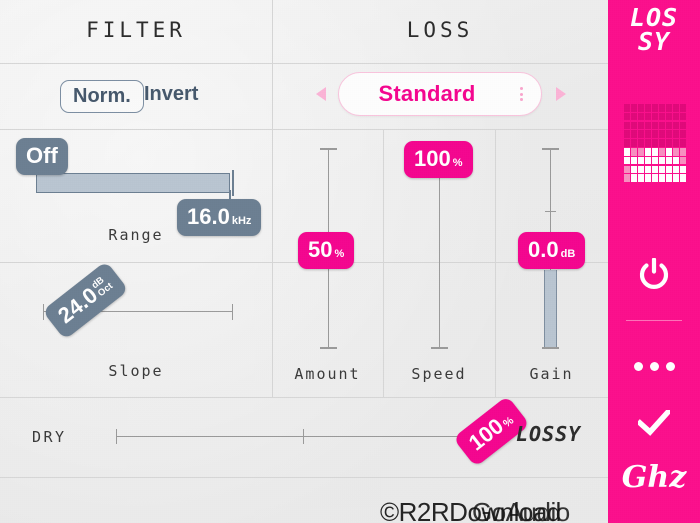 The image size is (700, 523). What do you see at coordinates (272, 198) in the screenshot?
I see `divider-filter-loss` at bounding box center [272, 198].